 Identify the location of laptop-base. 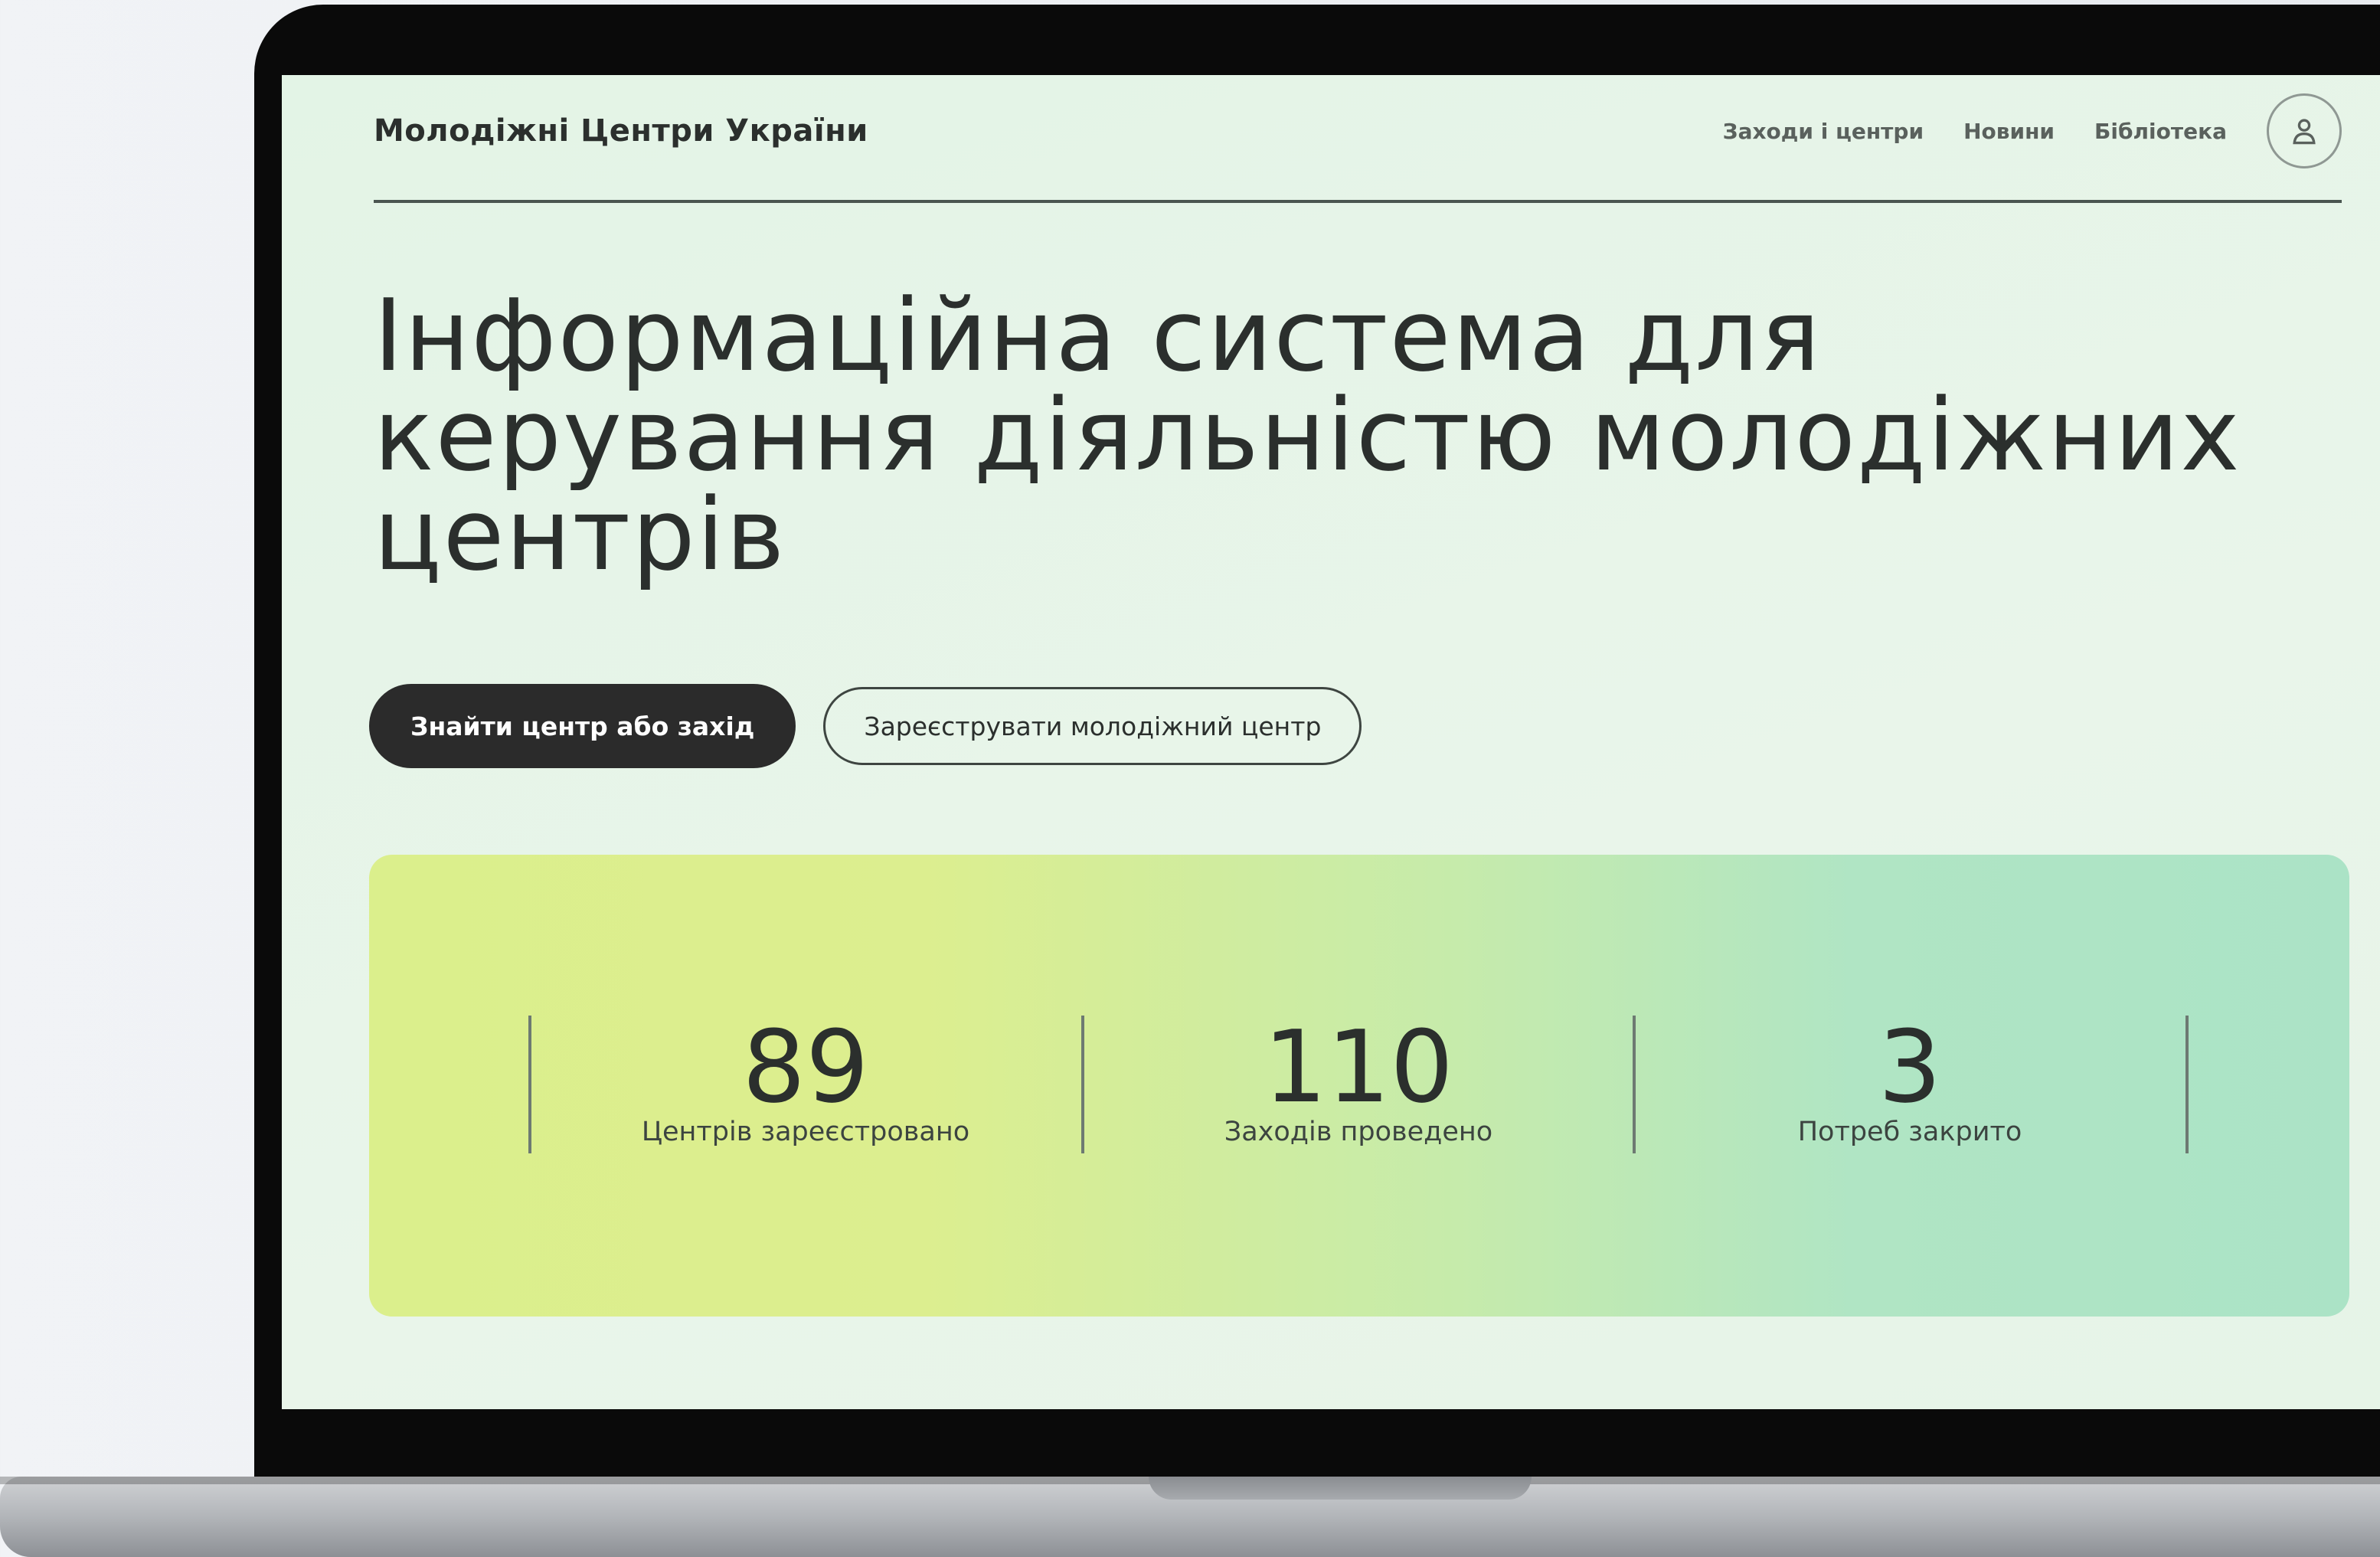
(1190, 1517).